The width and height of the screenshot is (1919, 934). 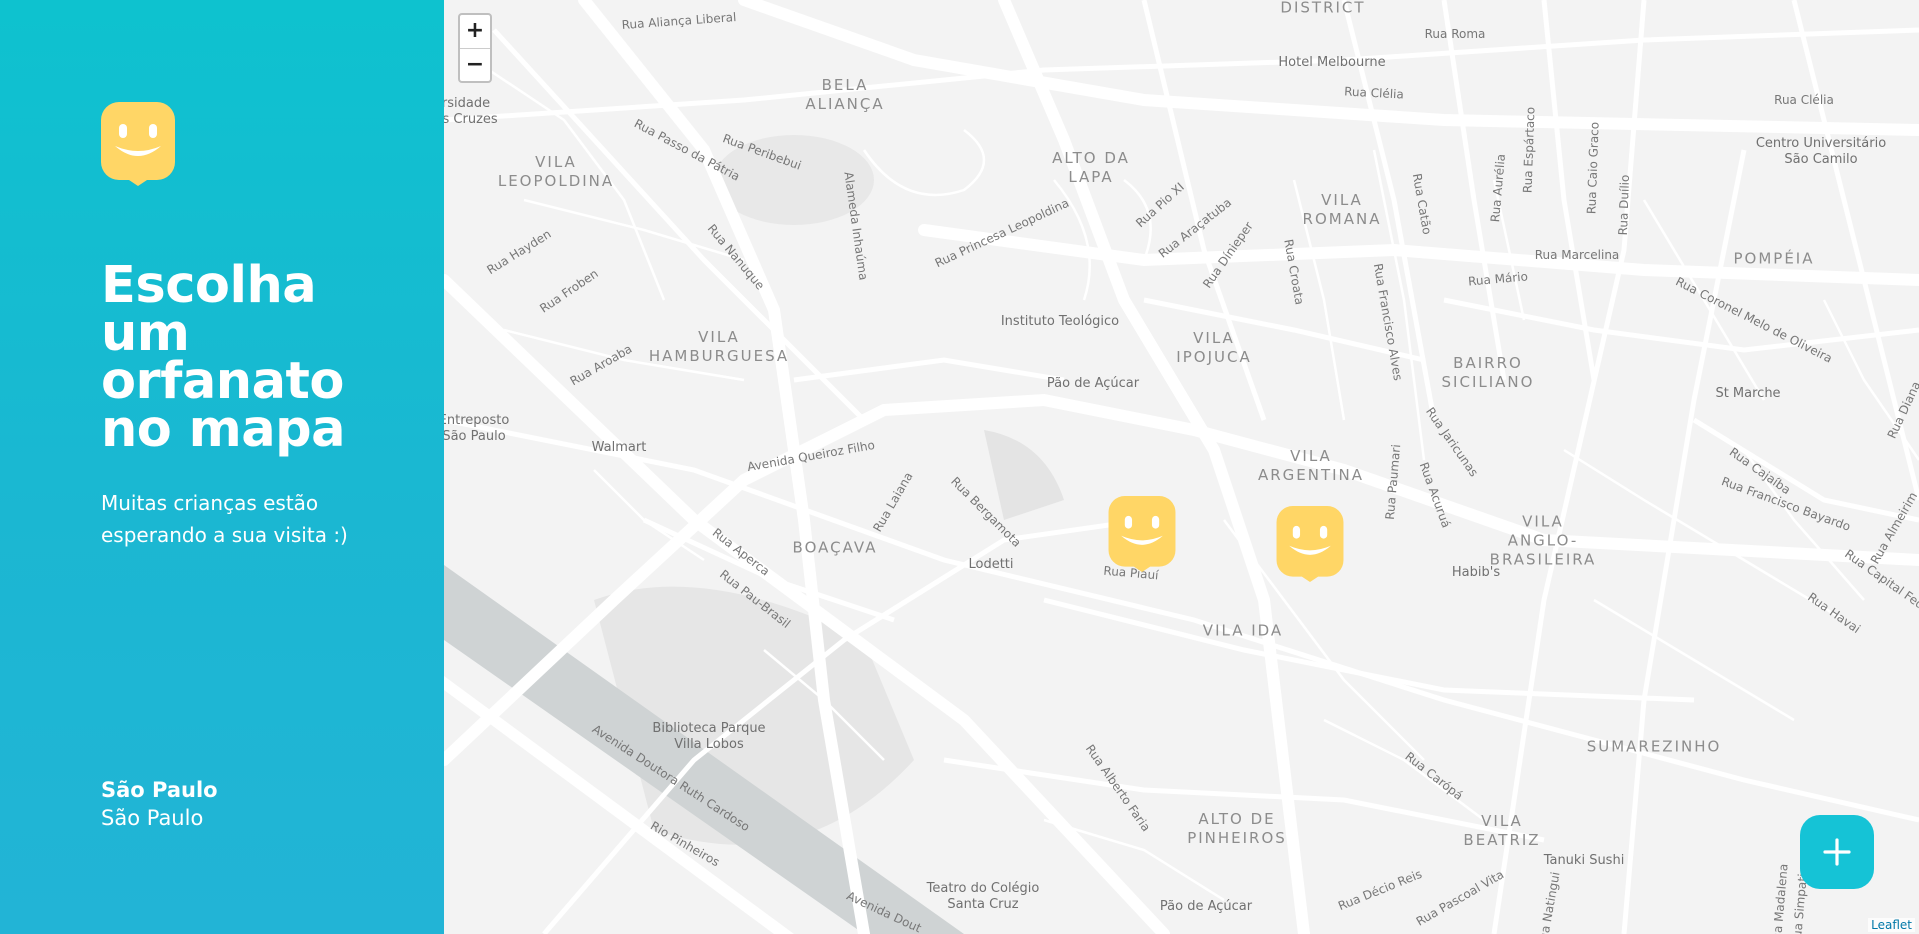 I want to click on zoom-out-button: −, so click(x=475, y=65).